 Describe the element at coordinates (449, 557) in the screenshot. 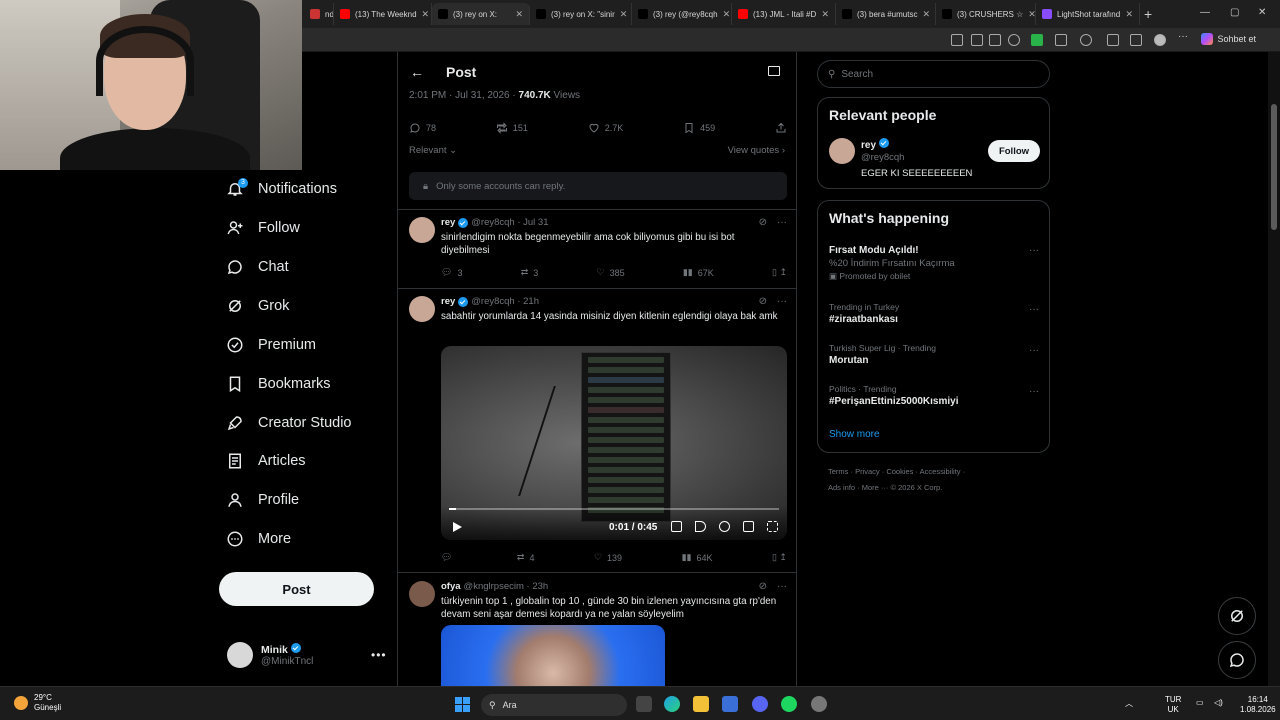

I see `reply-button: 💬︎` at that location.